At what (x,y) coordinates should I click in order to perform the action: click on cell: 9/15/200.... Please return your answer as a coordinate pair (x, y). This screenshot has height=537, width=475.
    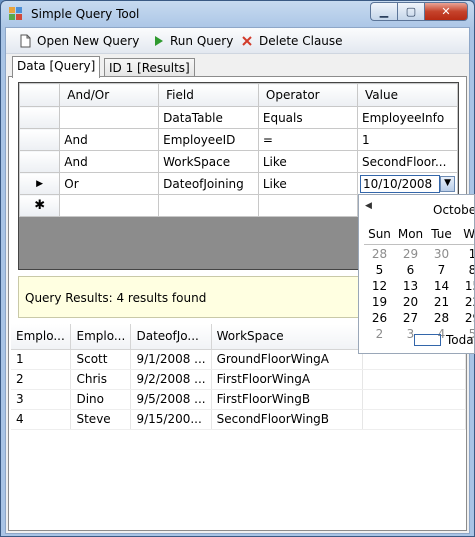
    Looking at the image, I should click on (171, 419).